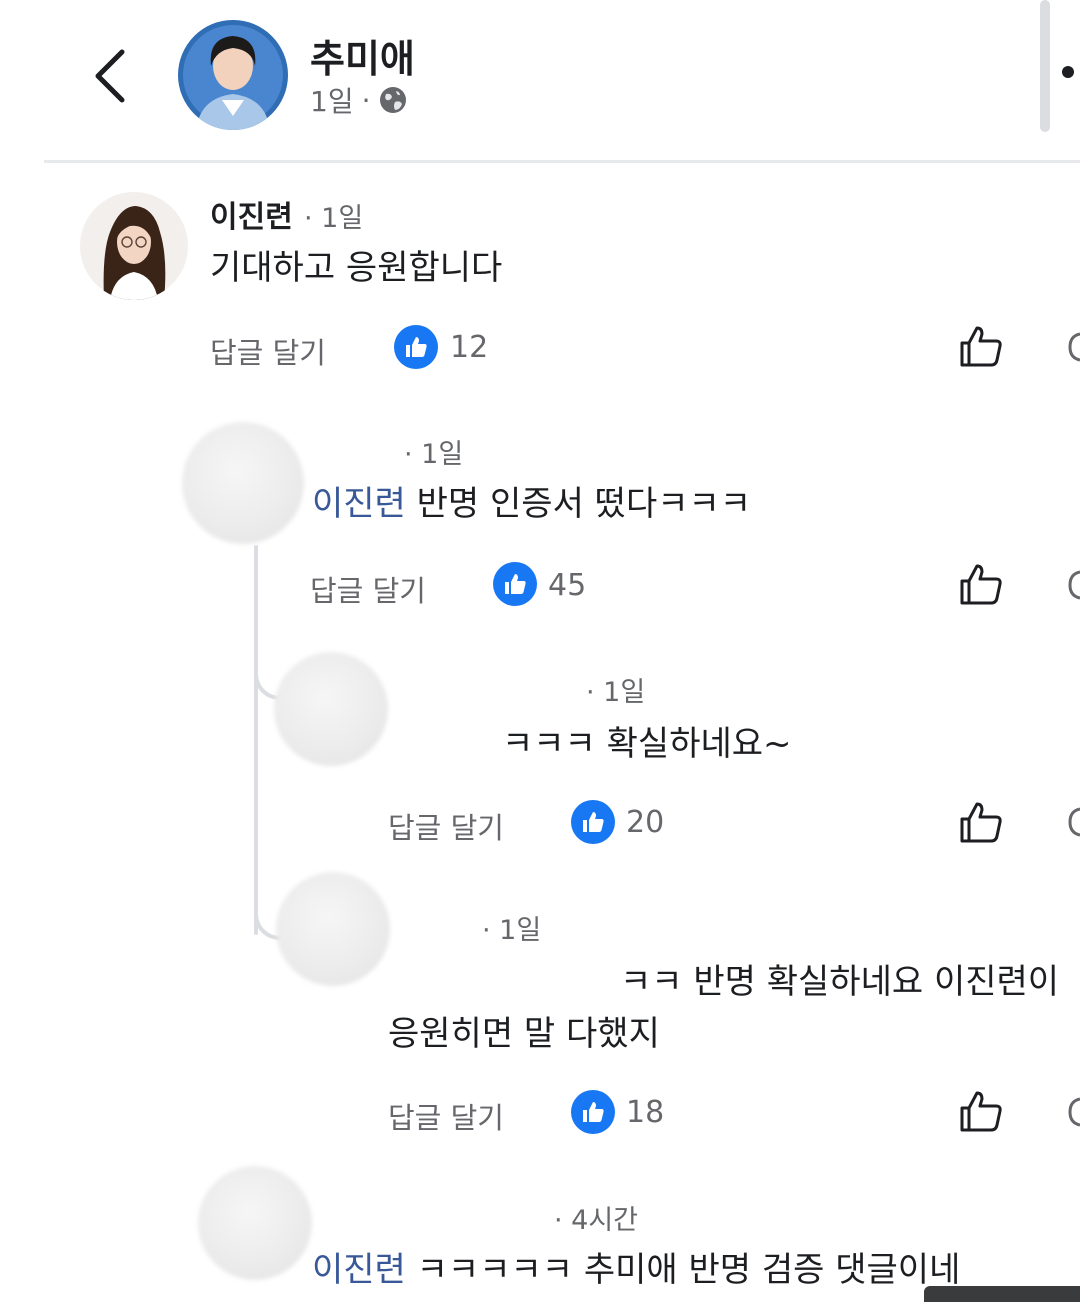 The width and height of the screenshot is (1080, 1302). What do you see at coordinates (251, 214) in the screenshot?
I see `comment-author: 이진련` at bounding box center [251, 214].